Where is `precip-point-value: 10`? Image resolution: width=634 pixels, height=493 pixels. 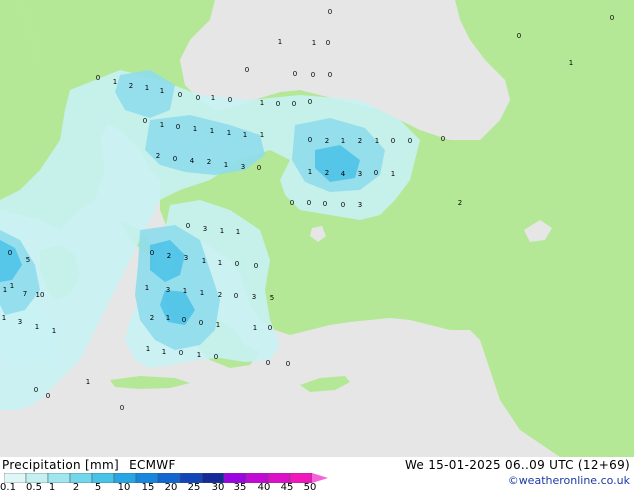 precip-point-value: 10 is located at coordinates (40, 295).